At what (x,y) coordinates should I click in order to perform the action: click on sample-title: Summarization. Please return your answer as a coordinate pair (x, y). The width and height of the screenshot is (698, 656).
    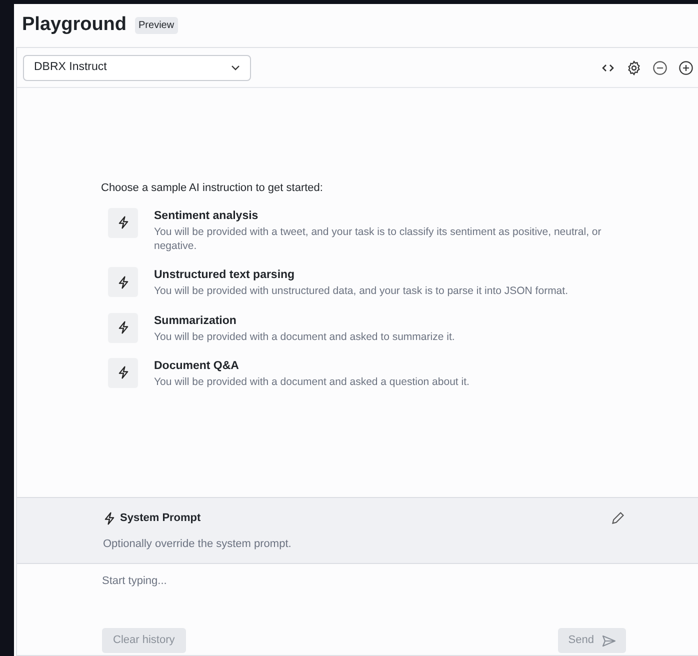
    Looking at the image, I should click on (304, 321).